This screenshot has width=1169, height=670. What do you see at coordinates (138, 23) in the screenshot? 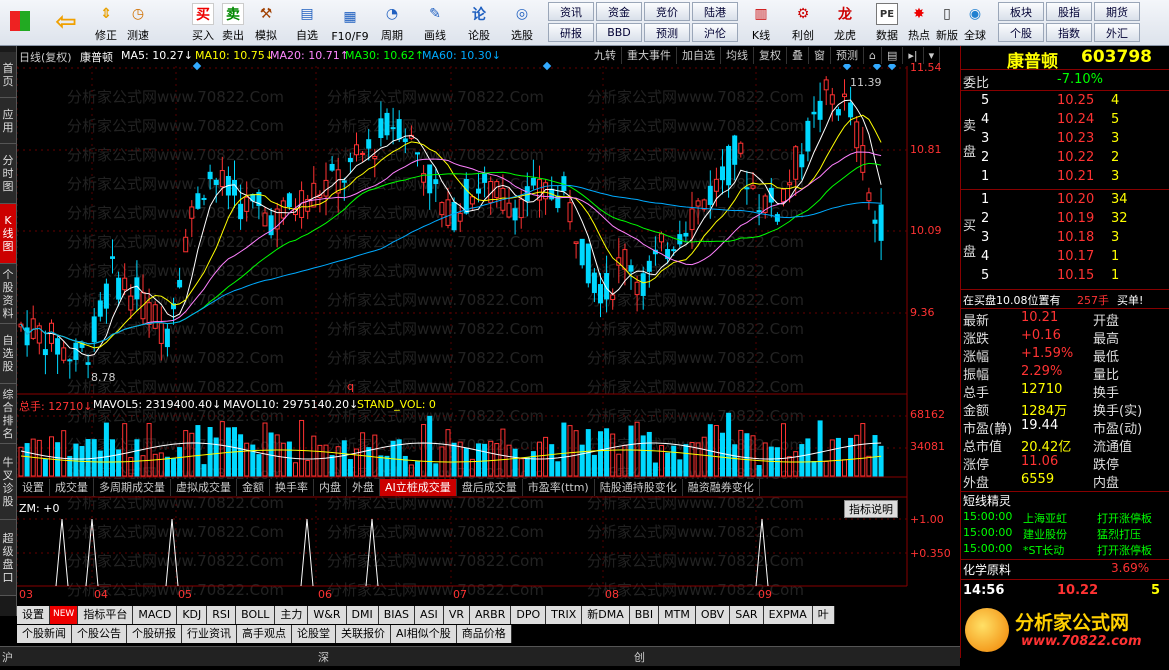
I see `speed-test-button: ◷ 测速` at bounding box center [138, 23].